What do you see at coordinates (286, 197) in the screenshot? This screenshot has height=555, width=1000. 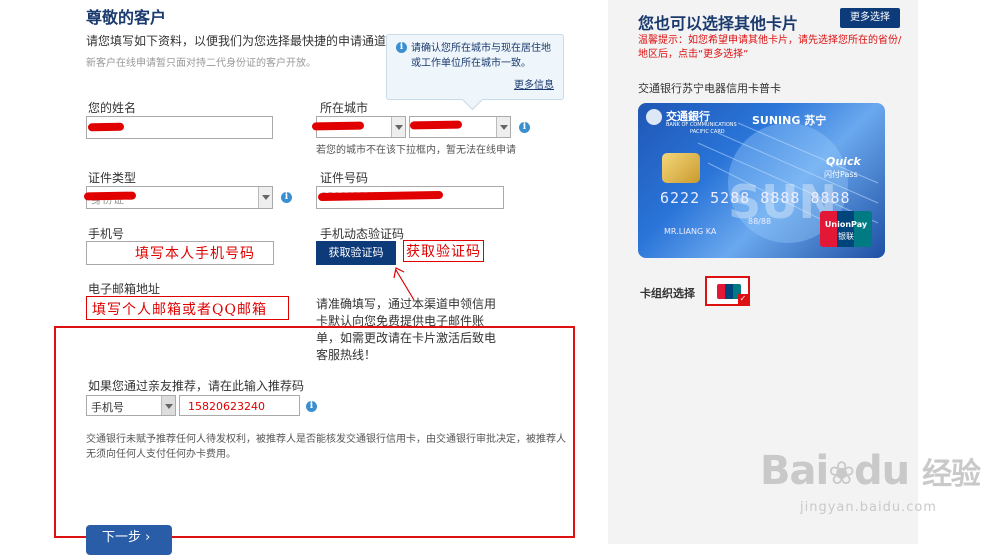 I see `id-type-info-icon: i` at bounding box center [286, 197].